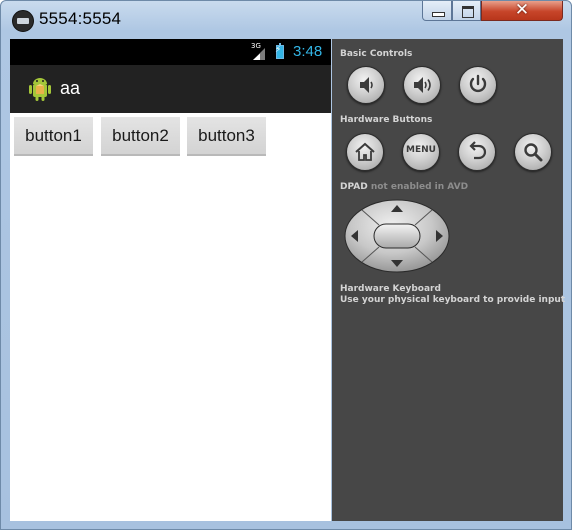 This screenshot has width=572, height=530. I want to click on window-title: 5554:5554, so click(80, 18).